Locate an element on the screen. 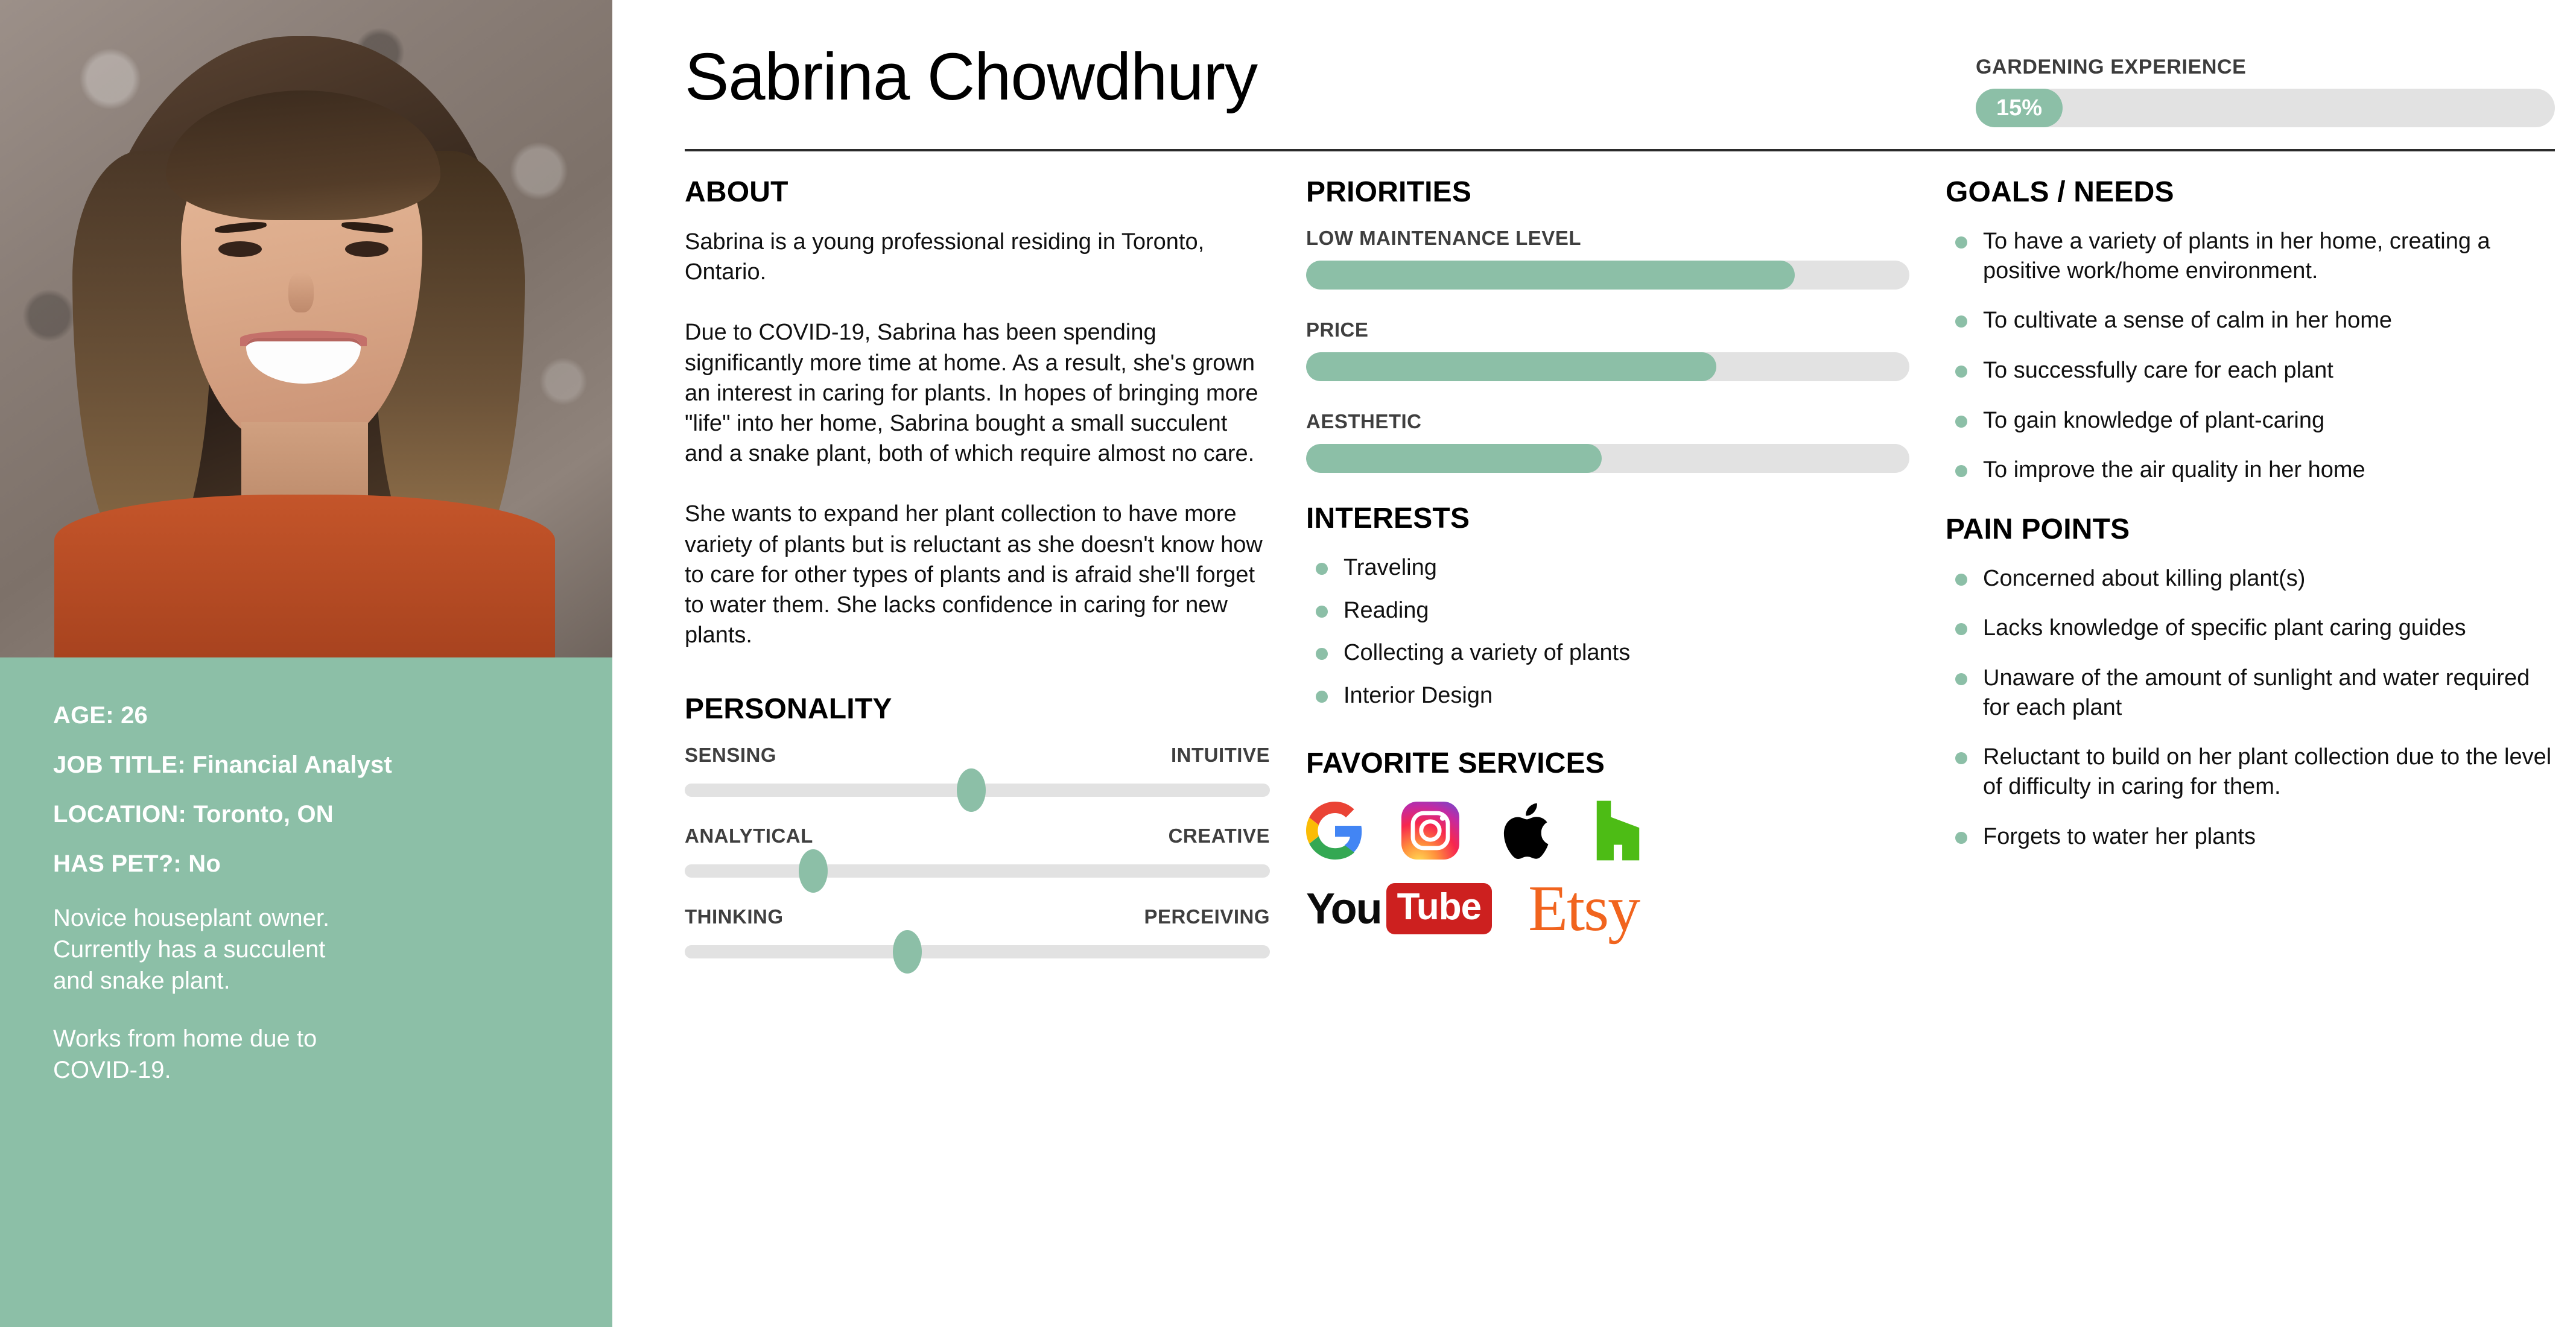 The height and width of the screenshot is (1327, 2576). list-item: Traveling is located at coordinates (1607, 568).